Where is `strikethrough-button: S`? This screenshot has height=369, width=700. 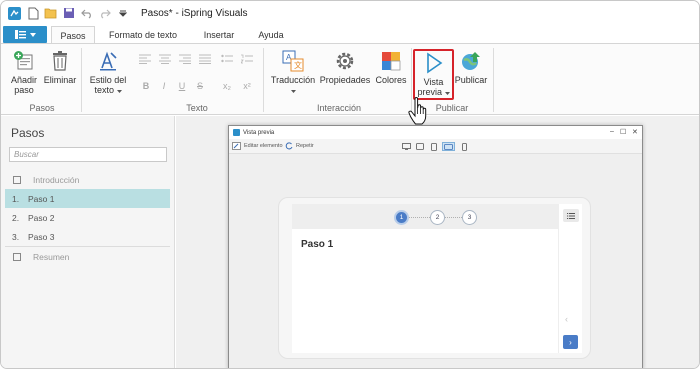
strikethrough-button: S is located at coordinates (200, 86).